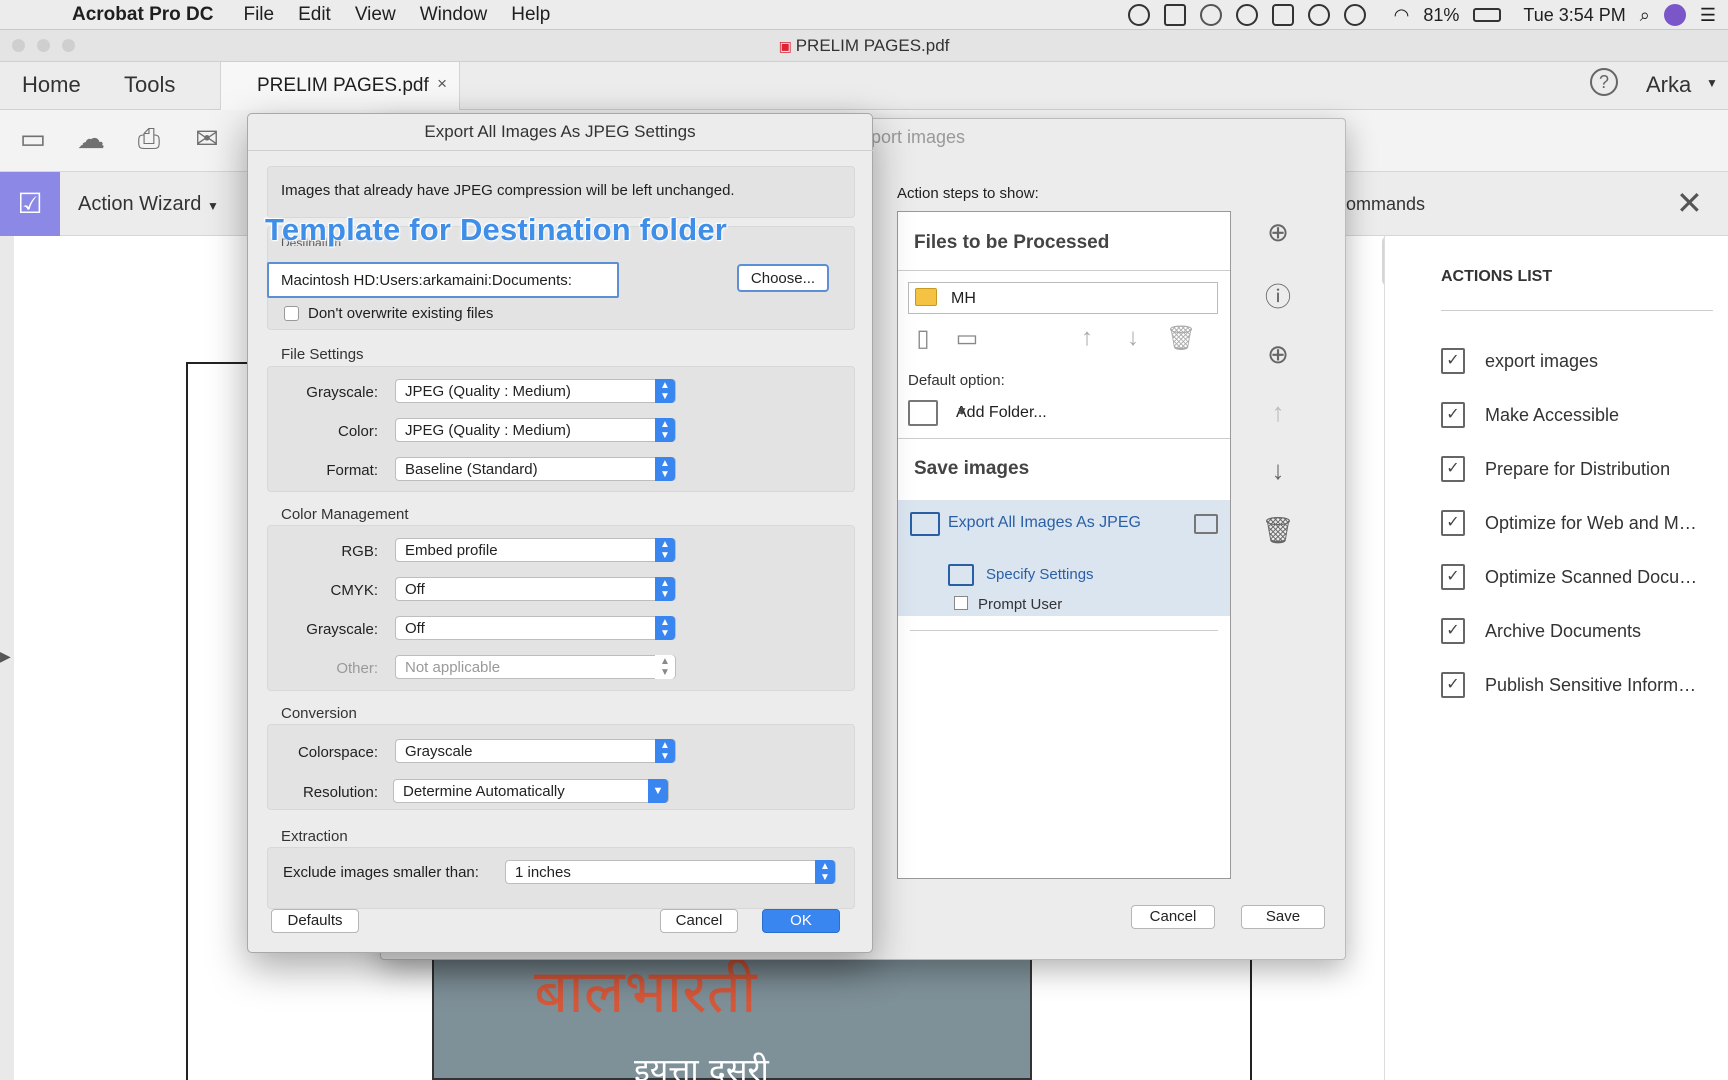 This screenshot has height=1080, width=1728. What do you see at coordinates (33, 139) in the screenshot?
I see `save-icon: ▭` at bounding box center [33, 139].